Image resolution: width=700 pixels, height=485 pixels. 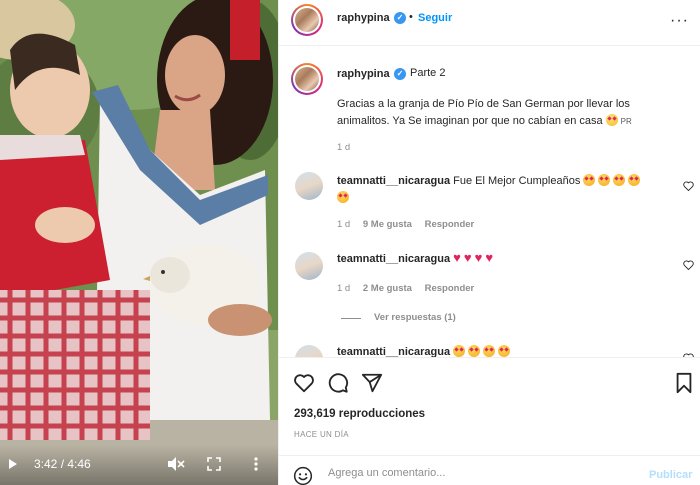 I want to click on header-username: raphypina, so click(x=363, y=18).